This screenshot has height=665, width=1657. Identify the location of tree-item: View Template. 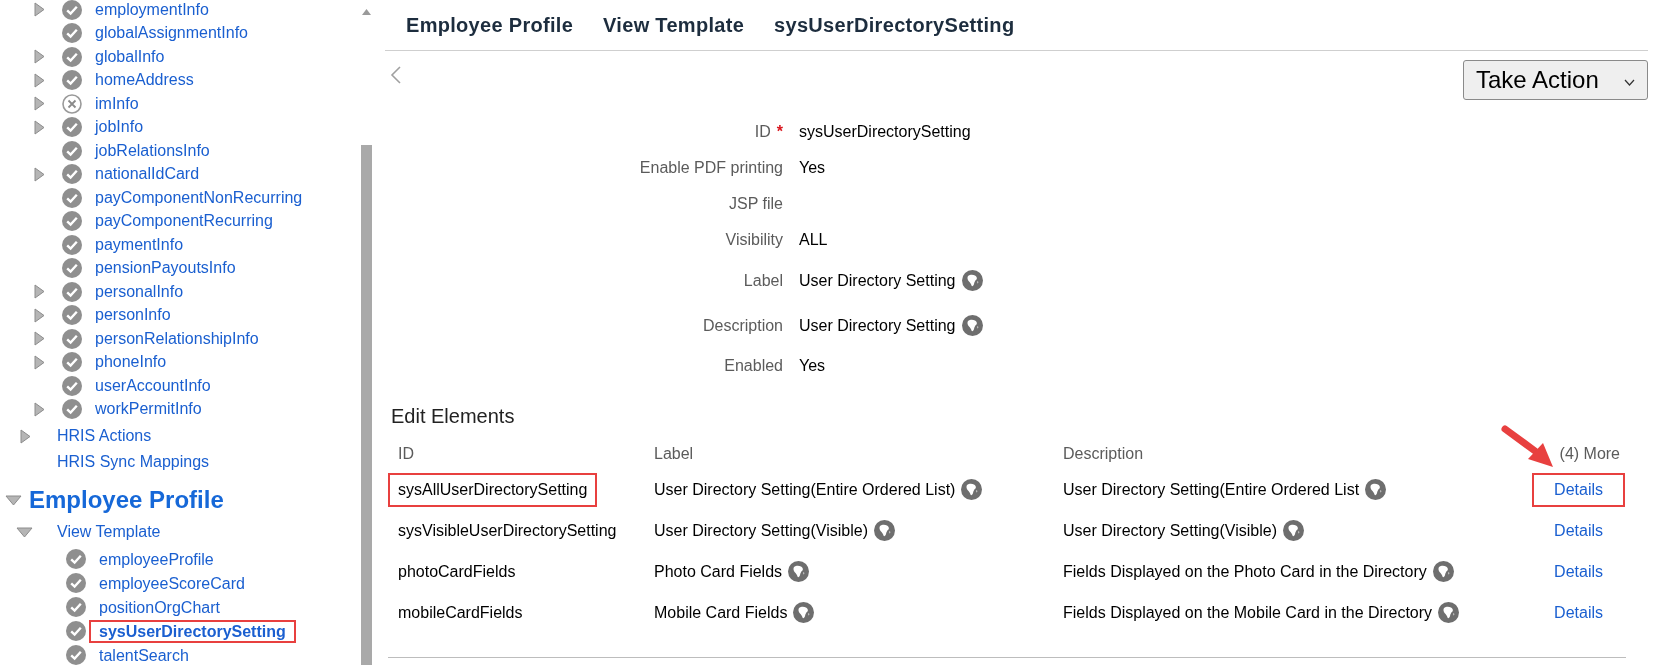
(109, 532).